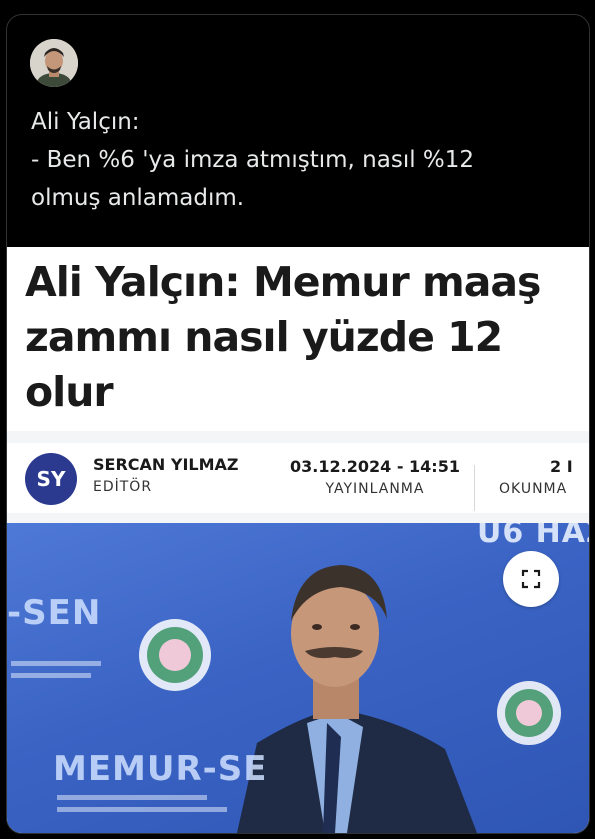 The height and width of the screenshot is (839, 595). What do you see at coordinates (264, 337) in the screenshot?
I see `headline-line: zammı nasıl yüzde 12` at bounding box center [264, 337].